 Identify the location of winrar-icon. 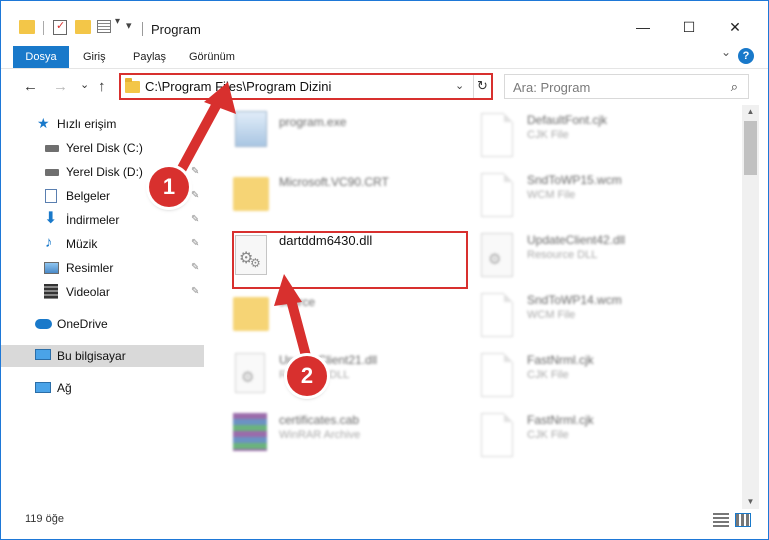
(250, 432).